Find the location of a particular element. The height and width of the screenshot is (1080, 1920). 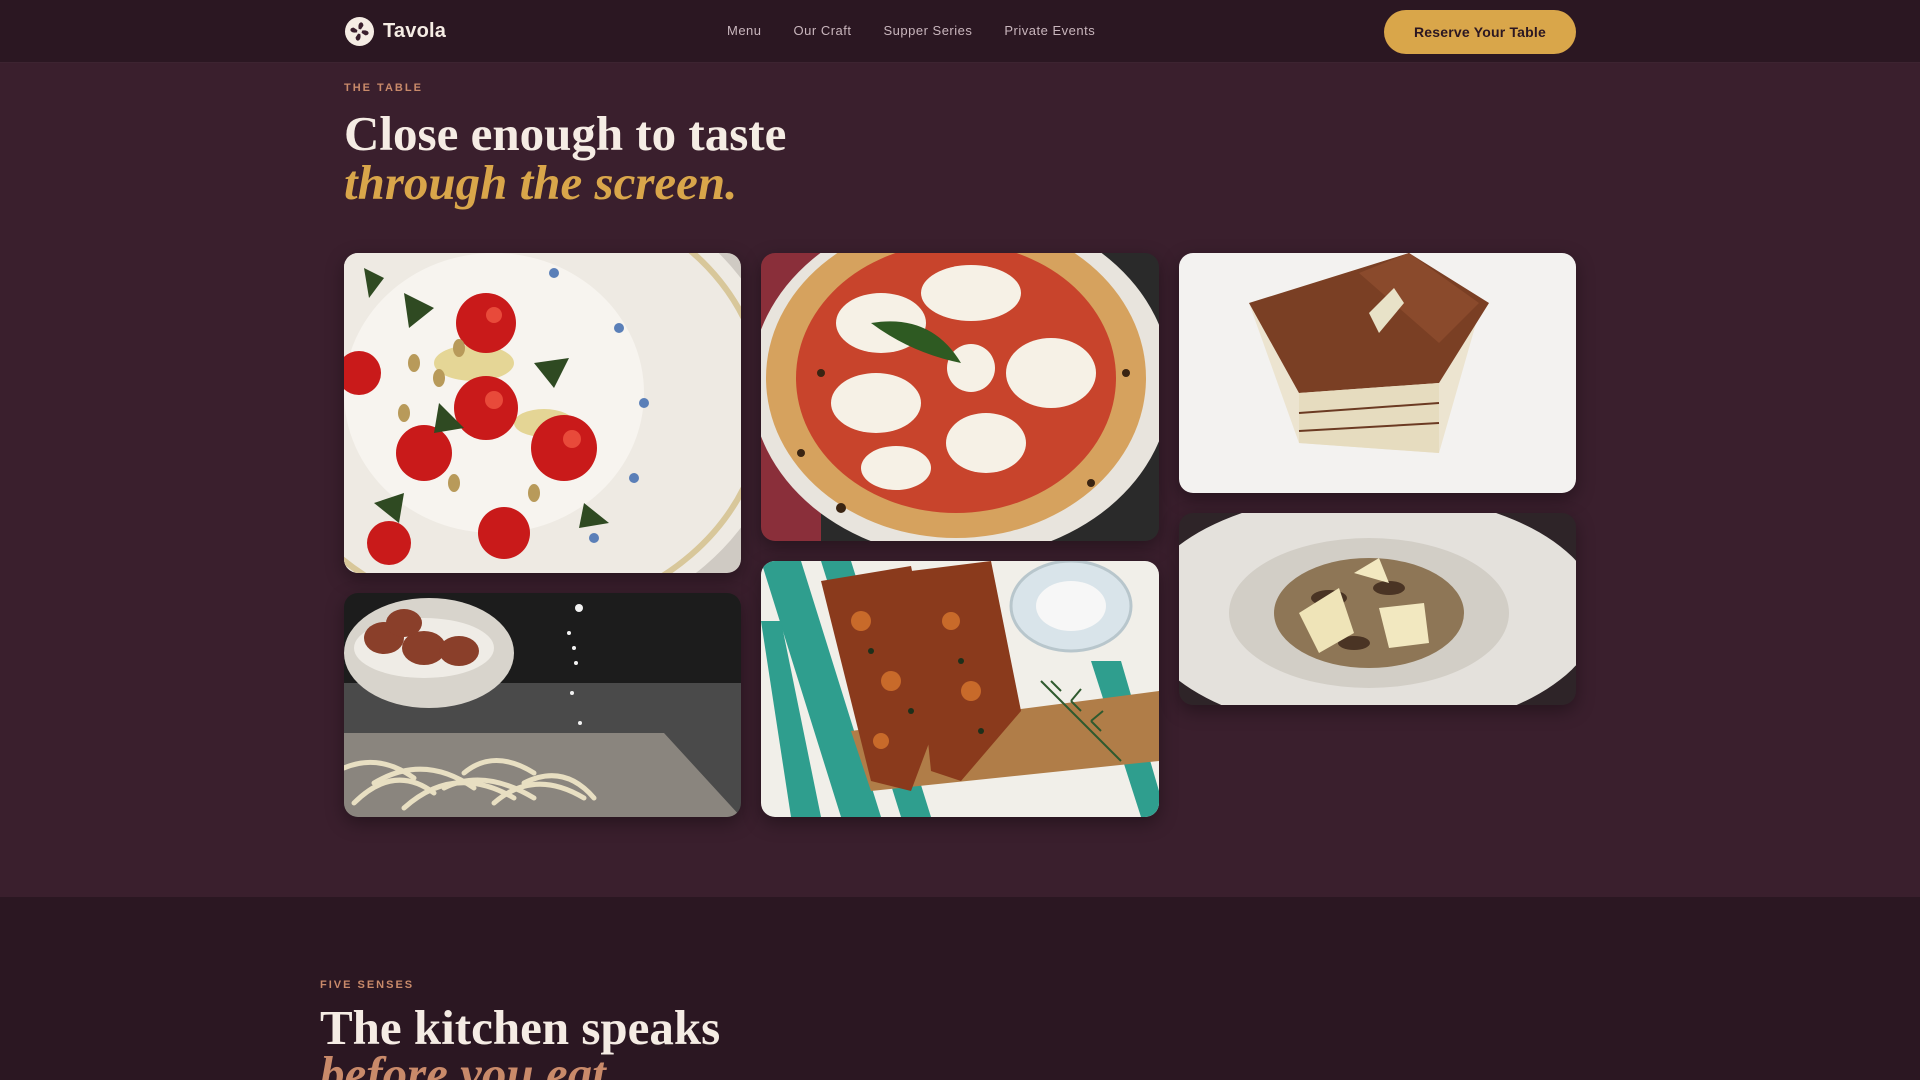

fresh-pasta-eggs-photo is located at coordinates (542, 705).